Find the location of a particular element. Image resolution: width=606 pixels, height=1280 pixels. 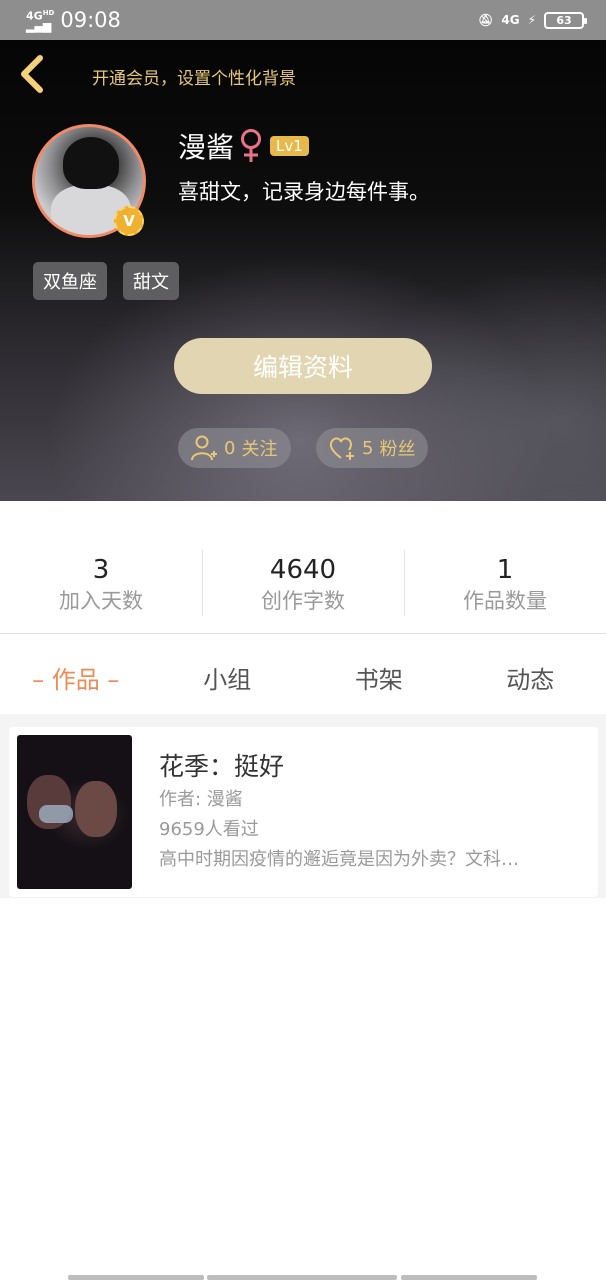

stat-join-days: 3 加入天数 is located at coordinates (101, 589).